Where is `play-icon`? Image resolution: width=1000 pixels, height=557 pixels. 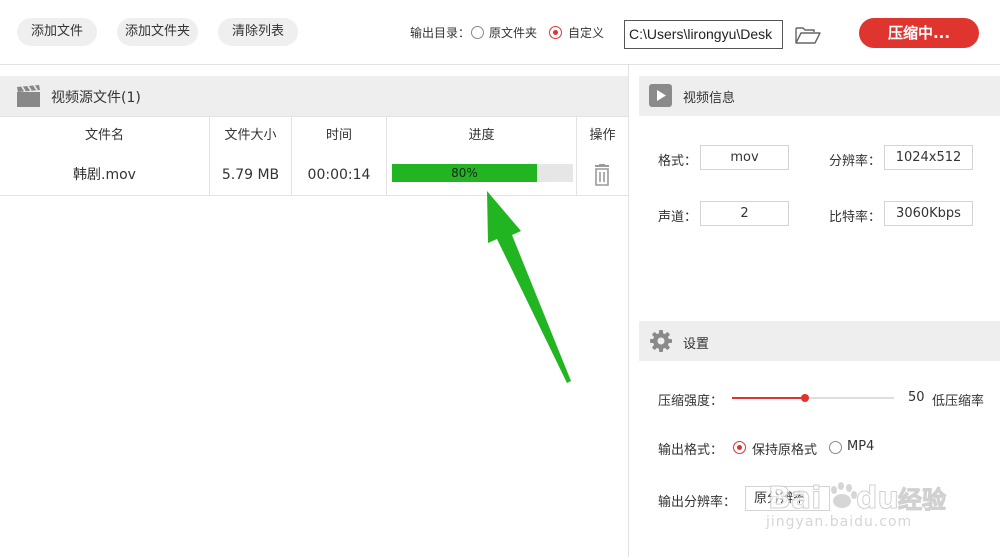
play-icon is located at coordinates (660, 95).